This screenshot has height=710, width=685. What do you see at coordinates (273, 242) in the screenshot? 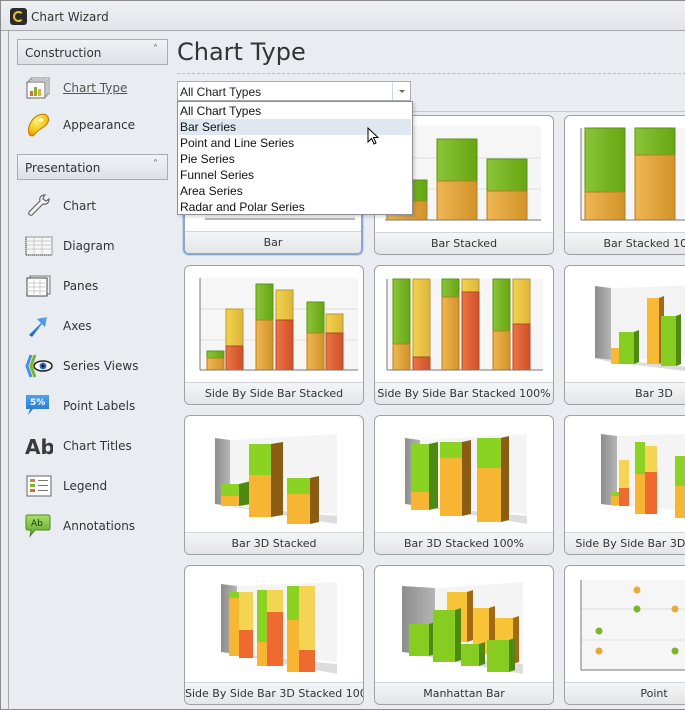
I see `tile-caption: Bar` at bounding box center [273, 242].